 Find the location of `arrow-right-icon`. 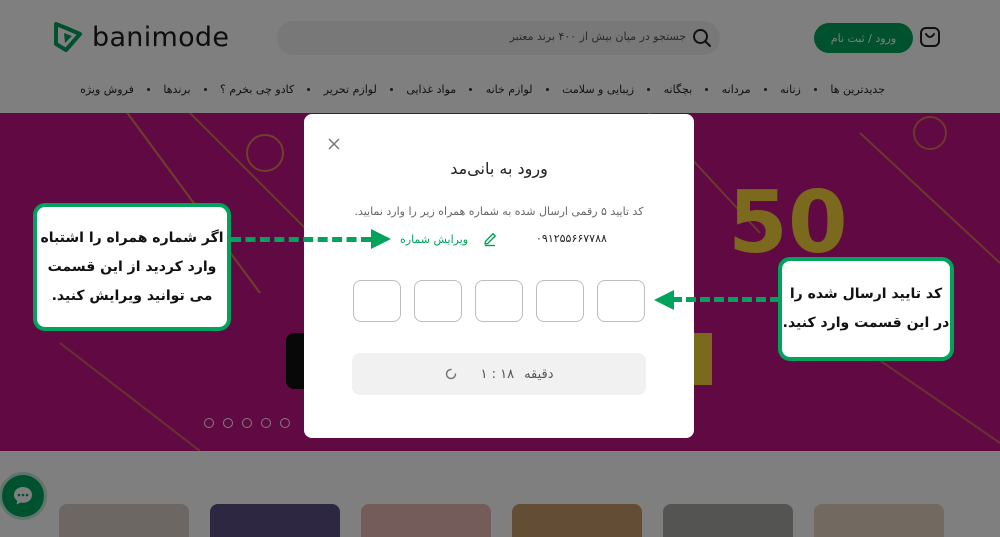

arrow-right-icon is located at coordinates (381, 239).